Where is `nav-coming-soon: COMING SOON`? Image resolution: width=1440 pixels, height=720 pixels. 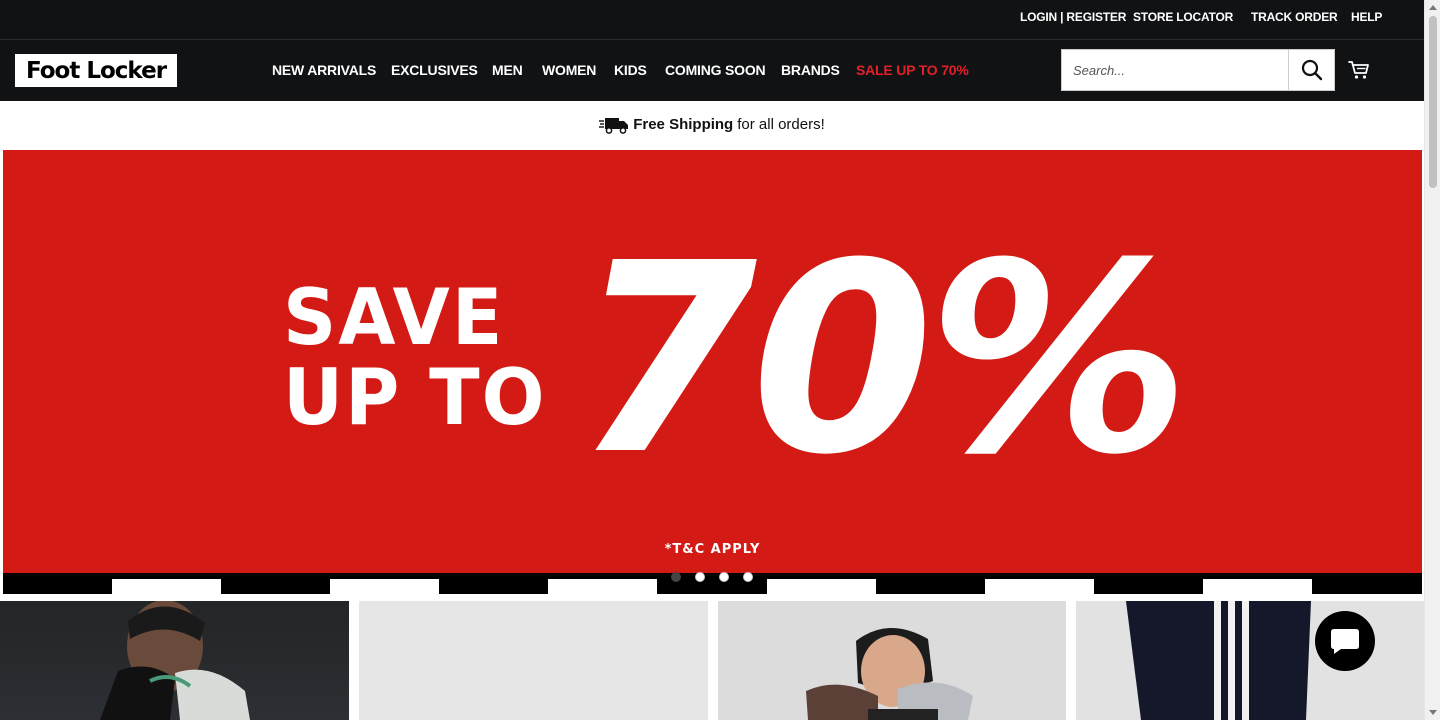
nav-coming-soon: COMING SOON is located at coordinates (715, 70).